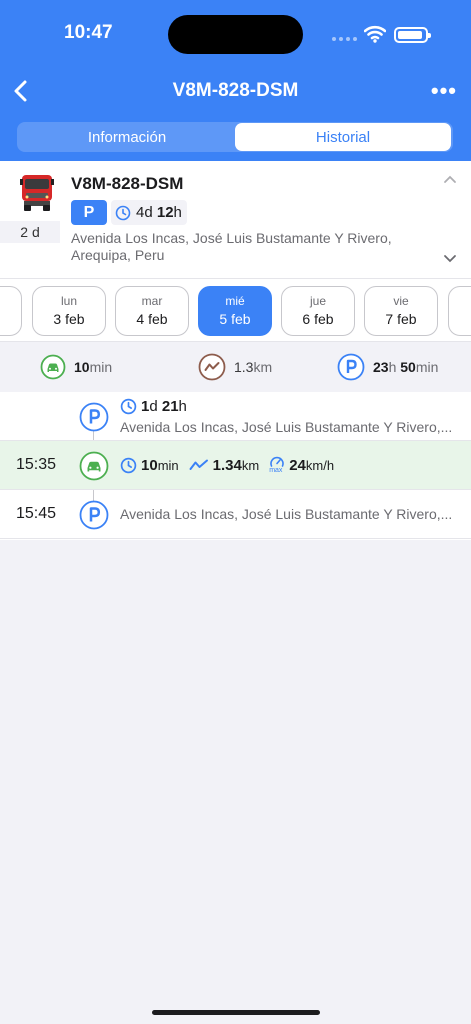 The width and height of the screenshot is (471, 1024). What do you see at coordinates (408, 367) in the screenshot?
I see `summary-park-minutes: 50` at bounding box center [408, 367].